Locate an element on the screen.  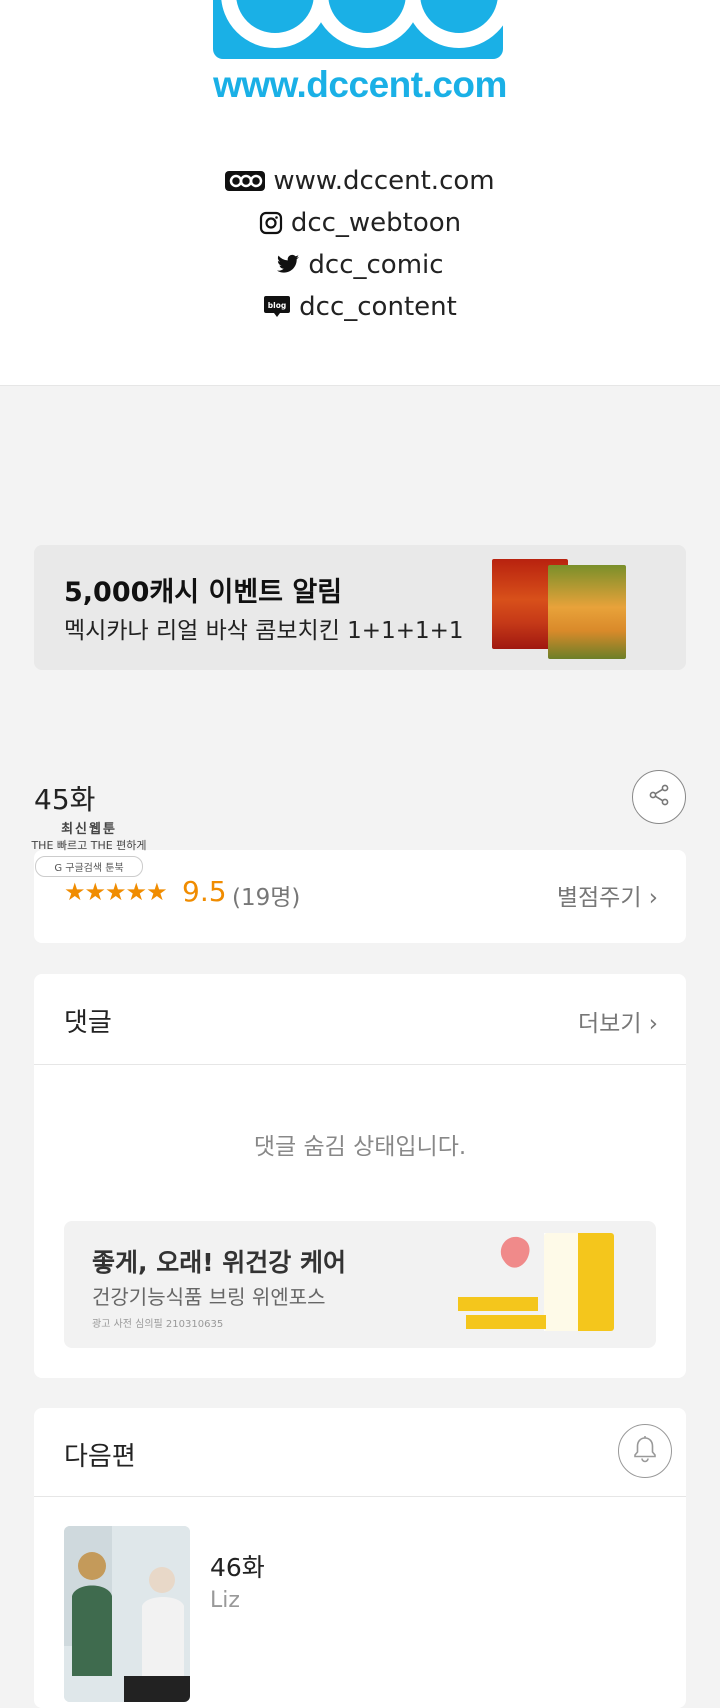
watermark: 최신웹툰 THE 빠르고 THE 편하게 G 구글검색 툰북 is located at coordinates (89, 847).